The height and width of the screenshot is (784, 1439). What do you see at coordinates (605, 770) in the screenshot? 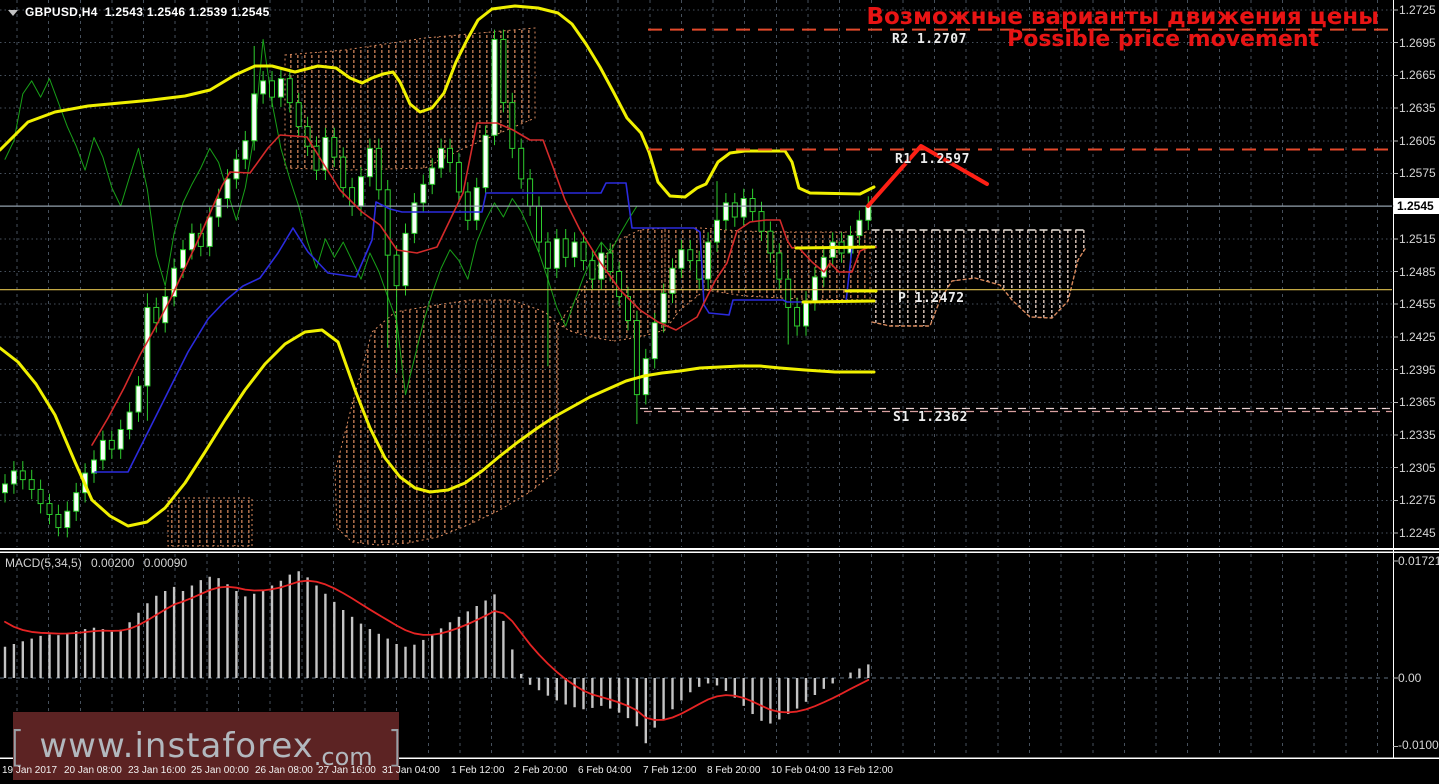
I see `time-axis-label: 6 Feb 04:00` at bounding box center [605, 770].